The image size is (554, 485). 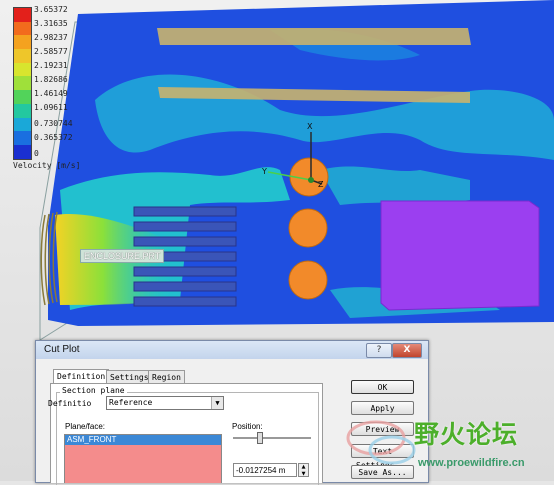 What do you see at coordinates (321, 184) in the screenshot?
I see `axis-label-z: Z` at bounding box center [321, 184].